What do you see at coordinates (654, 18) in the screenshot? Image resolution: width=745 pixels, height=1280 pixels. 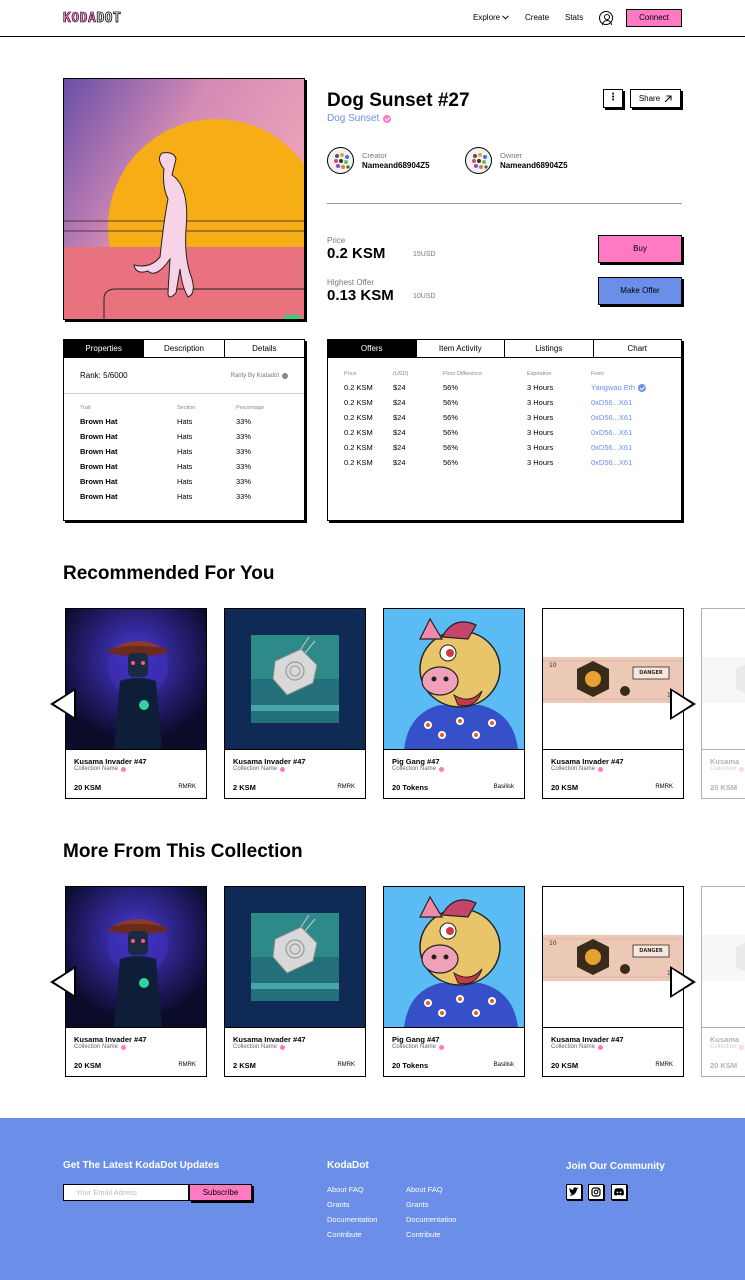 I see `connect-button: Connect` at bounding box center [654, 18].